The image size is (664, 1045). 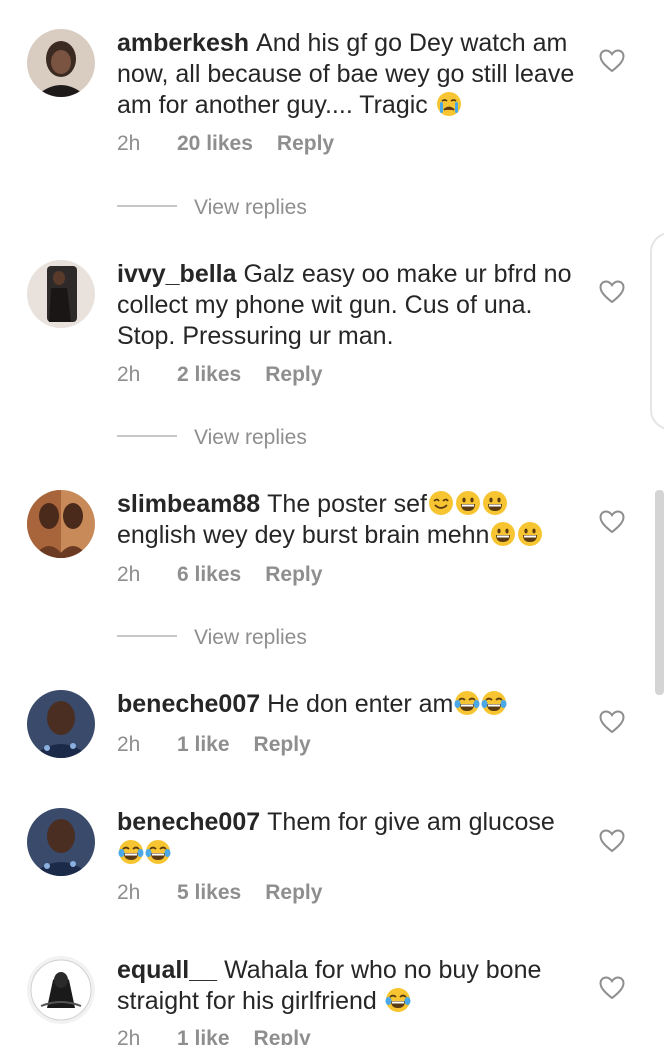 I want to click on comment-body: Them for give am glucose, so click(x=411, y=822).